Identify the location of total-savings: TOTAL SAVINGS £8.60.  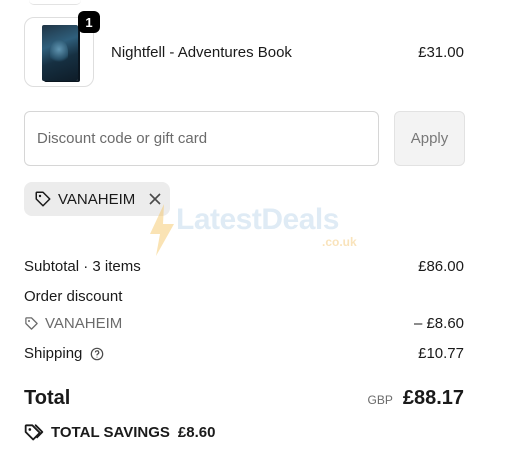
(119, 432).